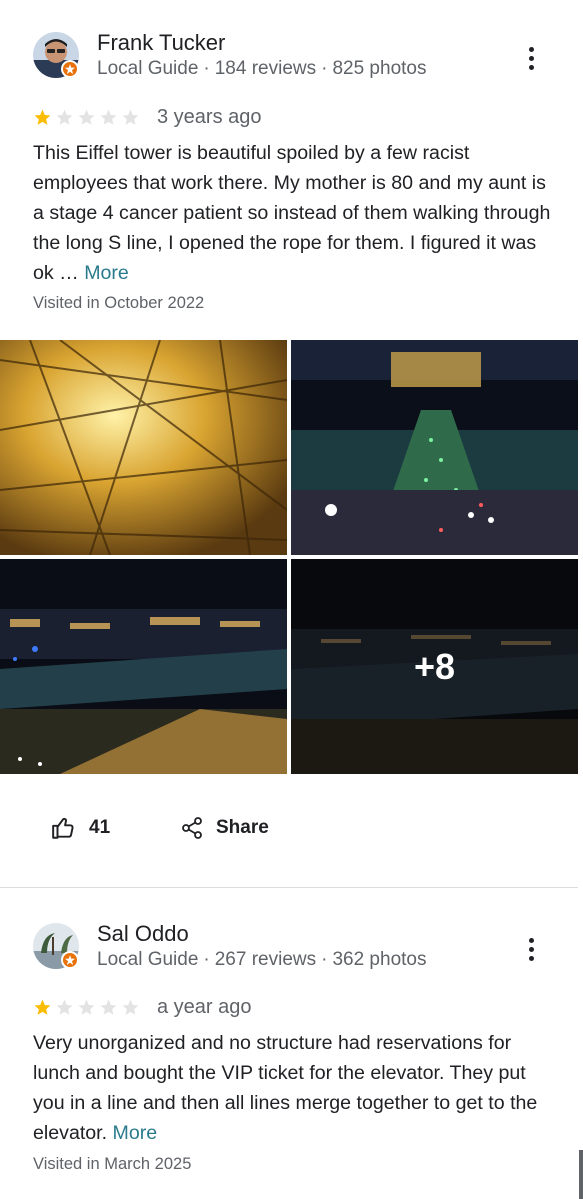 This screenshot has height=1199, width=583. I want to click on share-icon, so click(192, 828).